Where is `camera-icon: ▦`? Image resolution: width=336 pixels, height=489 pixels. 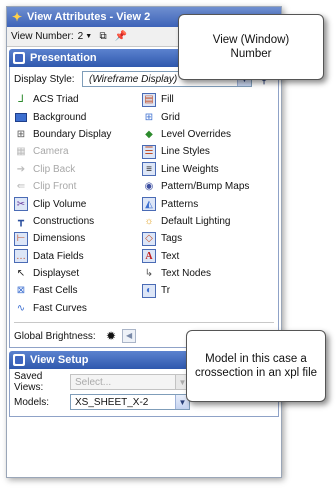
camera-icon: ▦ is located at coordinates (21, 152).